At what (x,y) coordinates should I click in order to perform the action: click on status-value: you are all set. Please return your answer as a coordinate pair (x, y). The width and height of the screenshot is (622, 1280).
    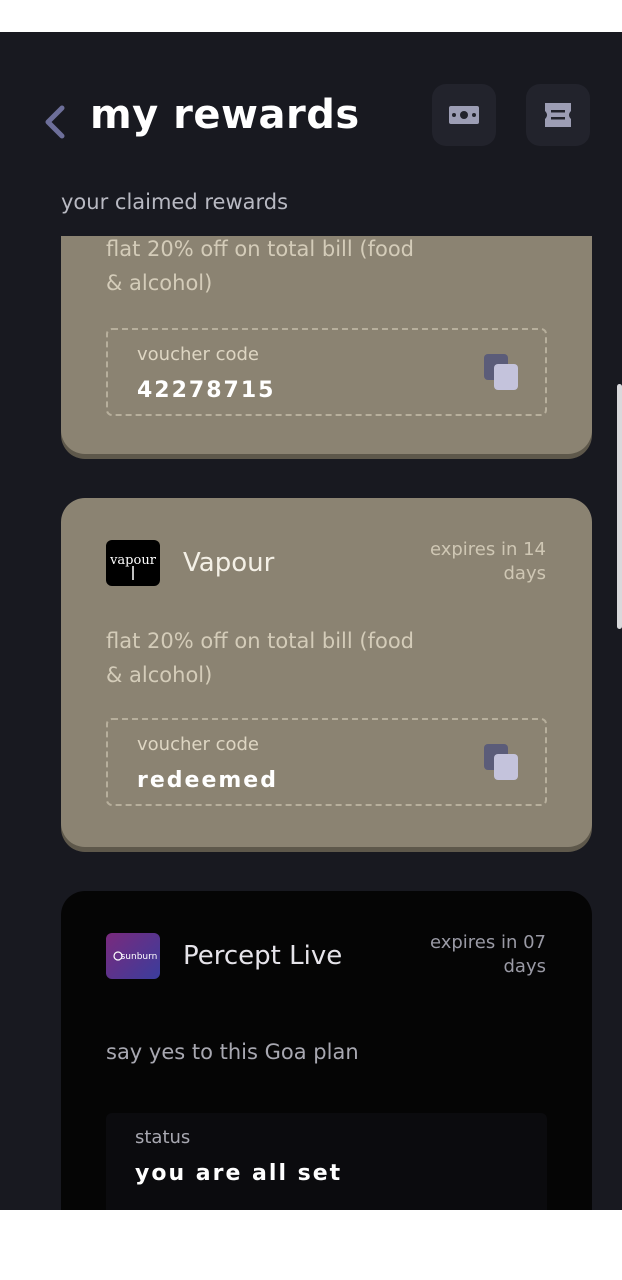
    Looking at the image, I should click on (239, 1173).